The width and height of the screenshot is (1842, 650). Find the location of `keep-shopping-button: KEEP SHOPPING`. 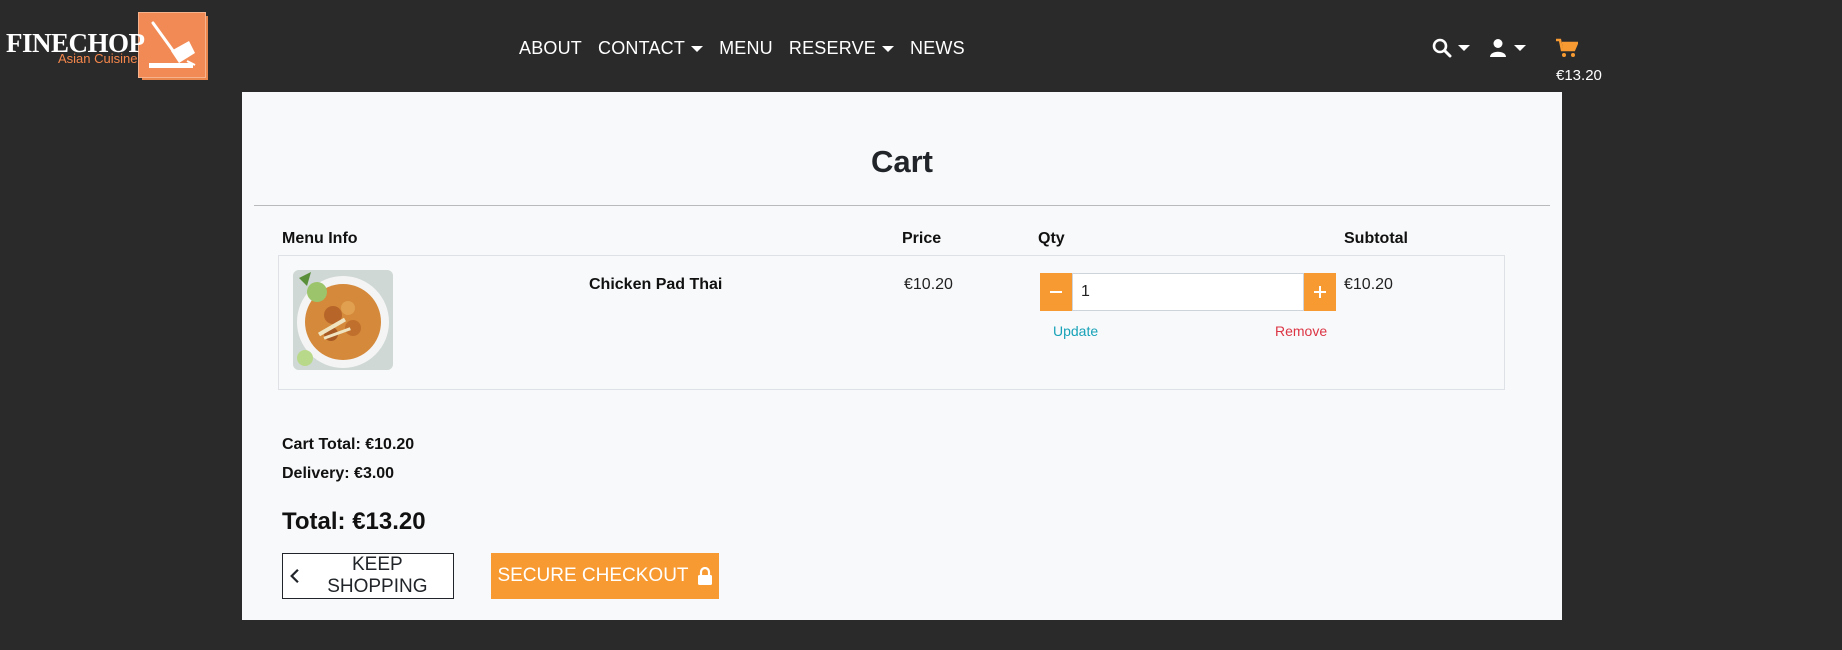

keep-shopping-button: KEEP SHOPPING is located at coordinates (368, 576).